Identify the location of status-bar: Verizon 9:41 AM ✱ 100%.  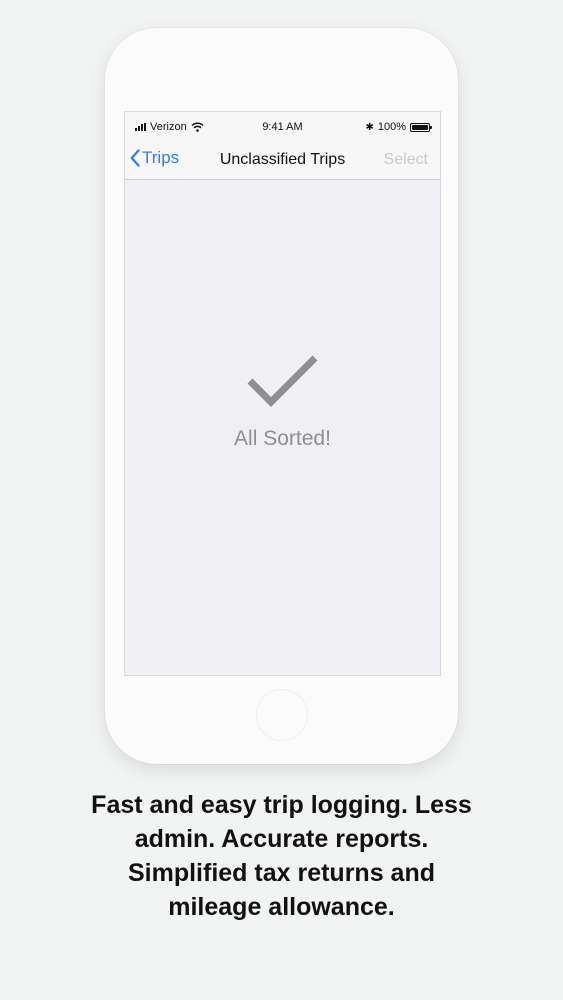
(282, 127).